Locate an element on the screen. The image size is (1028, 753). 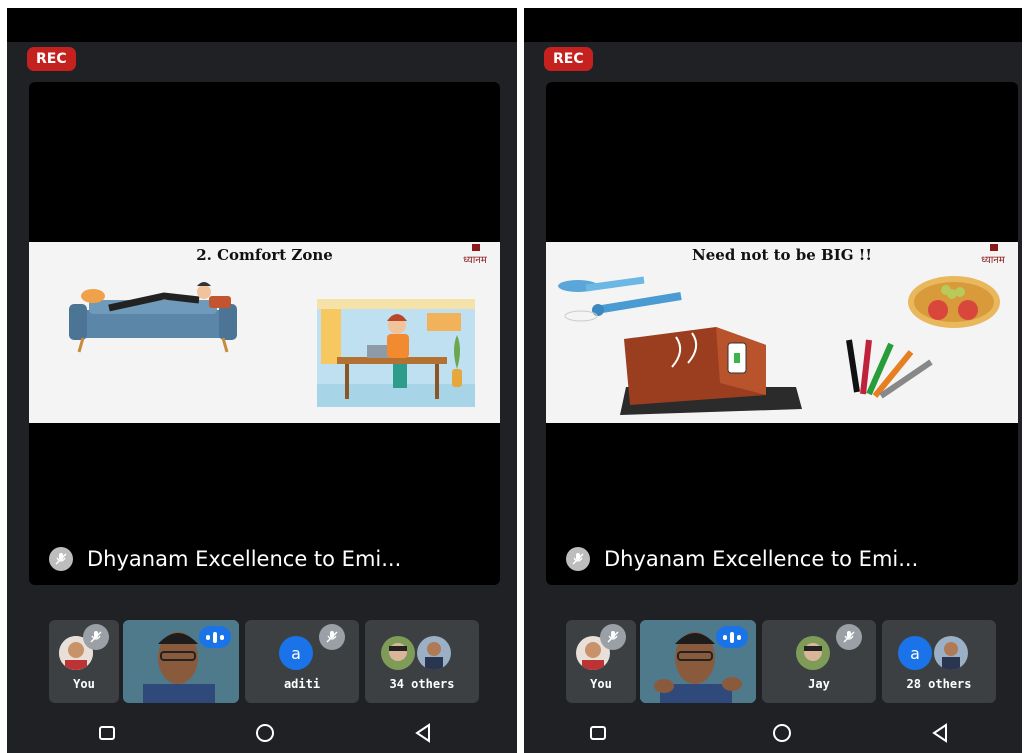
organizer-illustration is located at coordinates (711, 371).